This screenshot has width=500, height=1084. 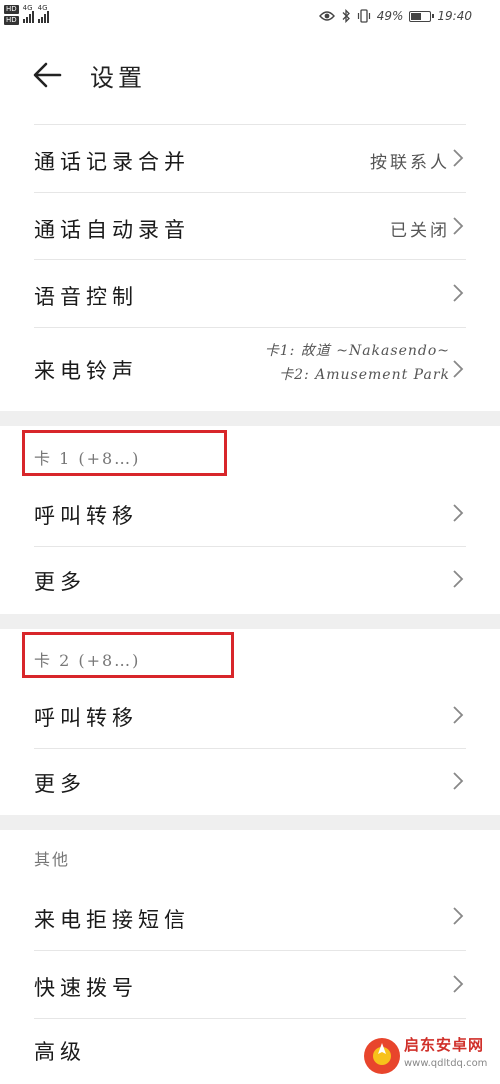 What do you see at coordinates (250, 18) in the screenshot?
I see `status-bar: HD HD 4G 4G 49% 19:40` at bounding box center [250, 18].